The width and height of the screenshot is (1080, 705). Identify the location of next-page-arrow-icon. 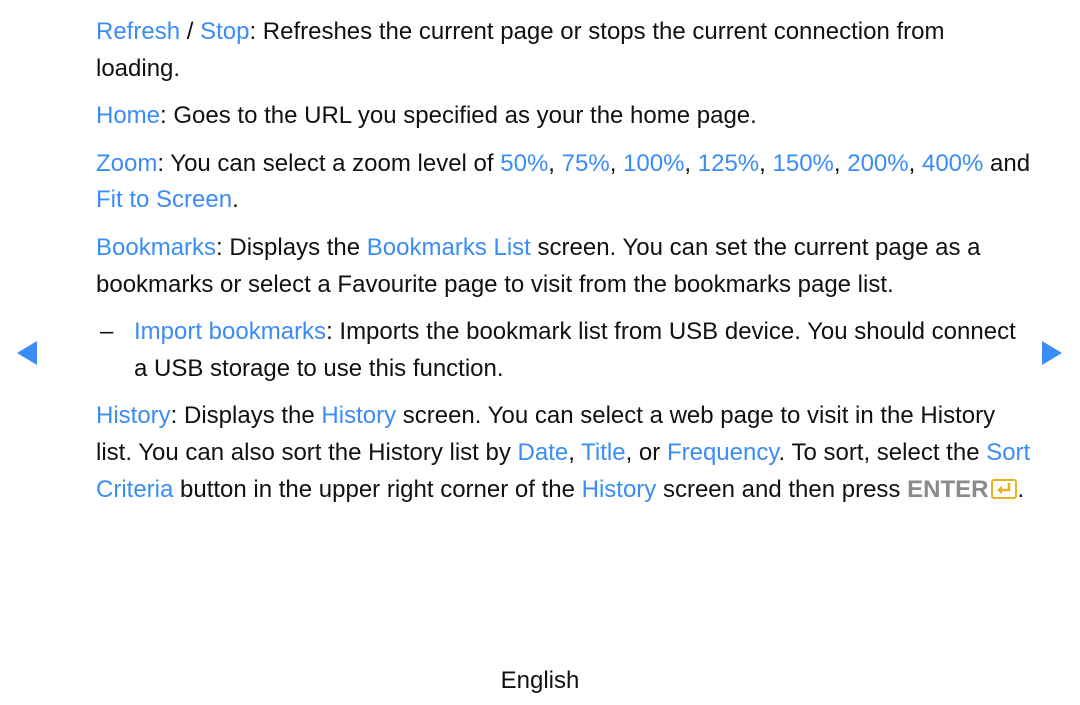
(1052, 353).